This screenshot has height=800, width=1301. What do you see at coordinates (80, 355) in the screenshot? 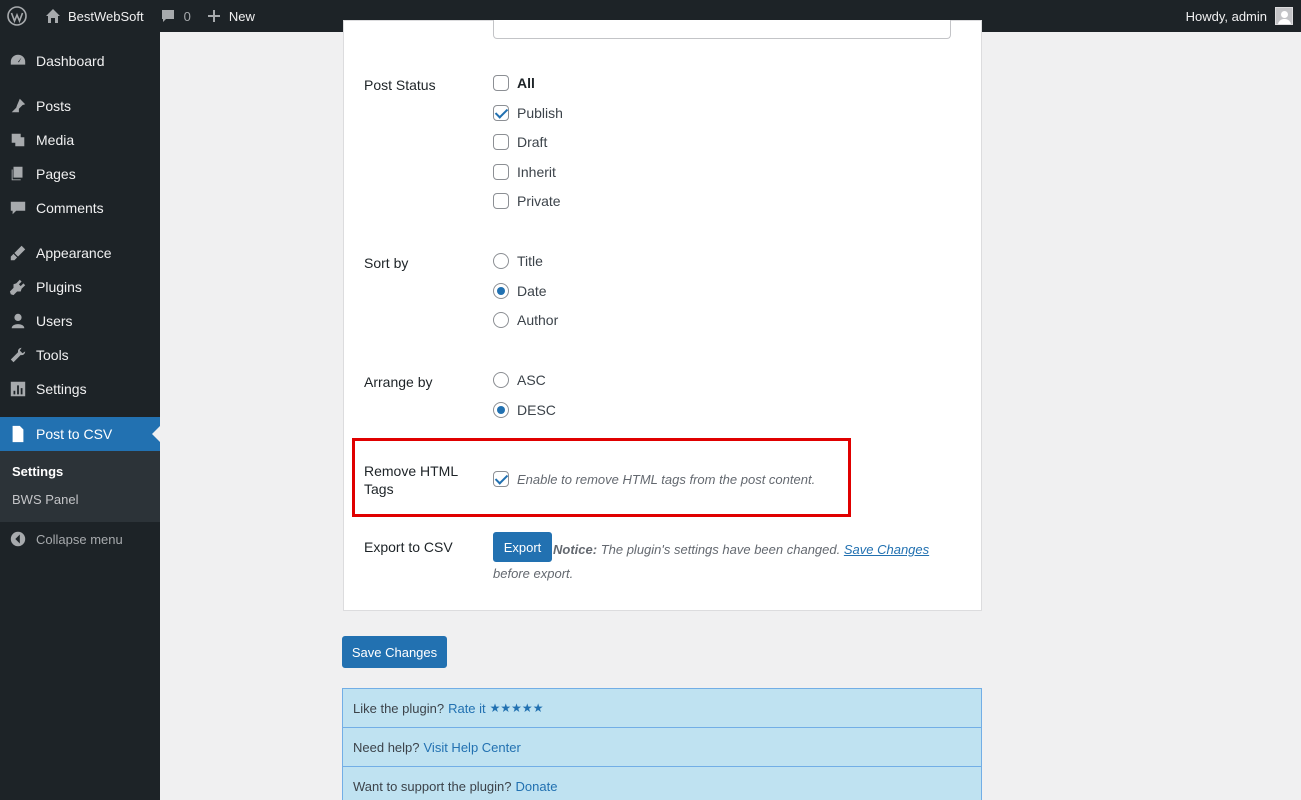
I see `menu-item-tools: Tools` at bounding box center [80, 355].